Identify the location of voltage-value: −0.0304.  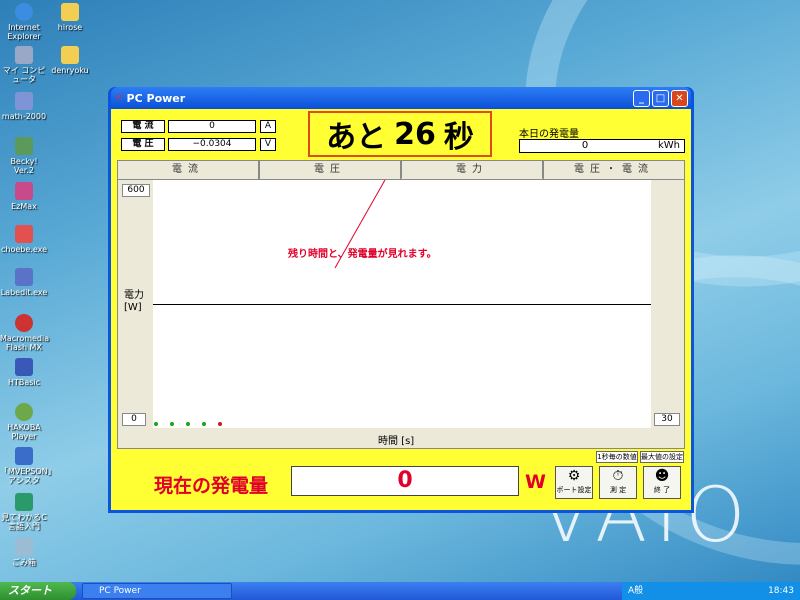
(212, 144).